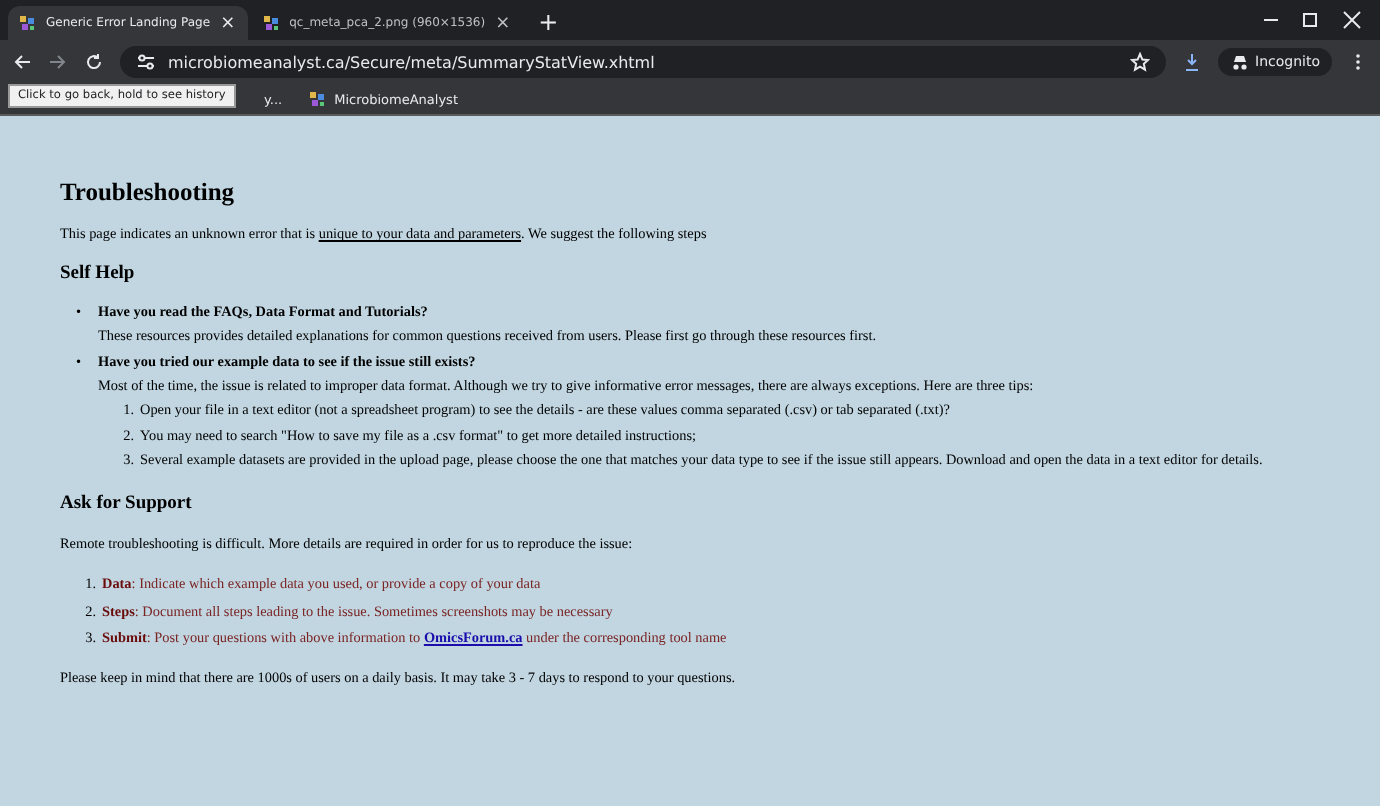 The image size is (1380, 806). What do you see at coordinates (548, 24) in the screenshot?
I see `new-tab-button: +` at bounding box center [548, 24].